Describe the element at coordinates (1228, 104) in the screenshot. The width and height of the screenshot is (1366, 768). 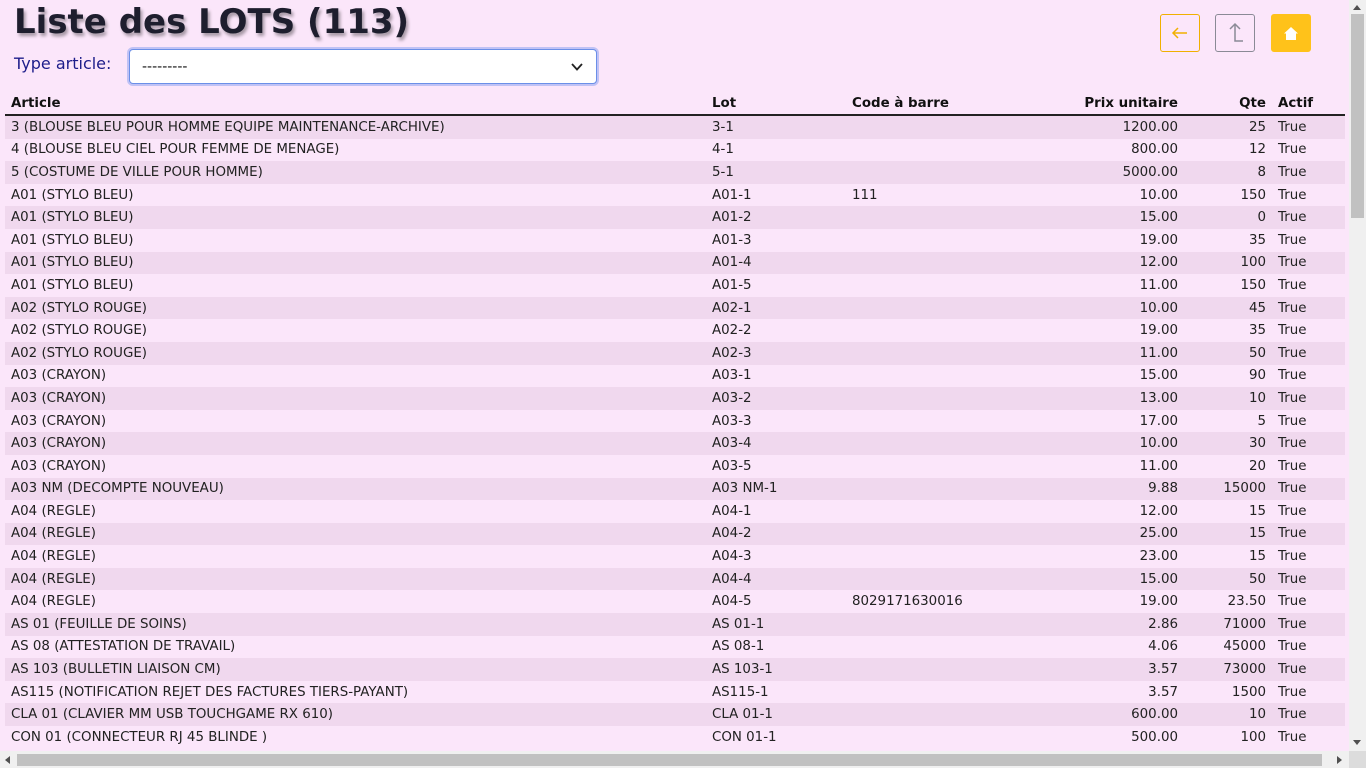
I see `column-header-qte: Qte` at that location.